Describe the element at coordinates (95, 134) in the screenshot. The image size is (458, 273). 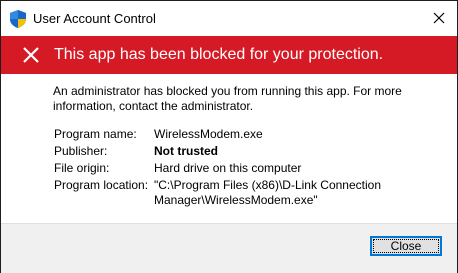
I see `program-name-label: Program name:` at that location.